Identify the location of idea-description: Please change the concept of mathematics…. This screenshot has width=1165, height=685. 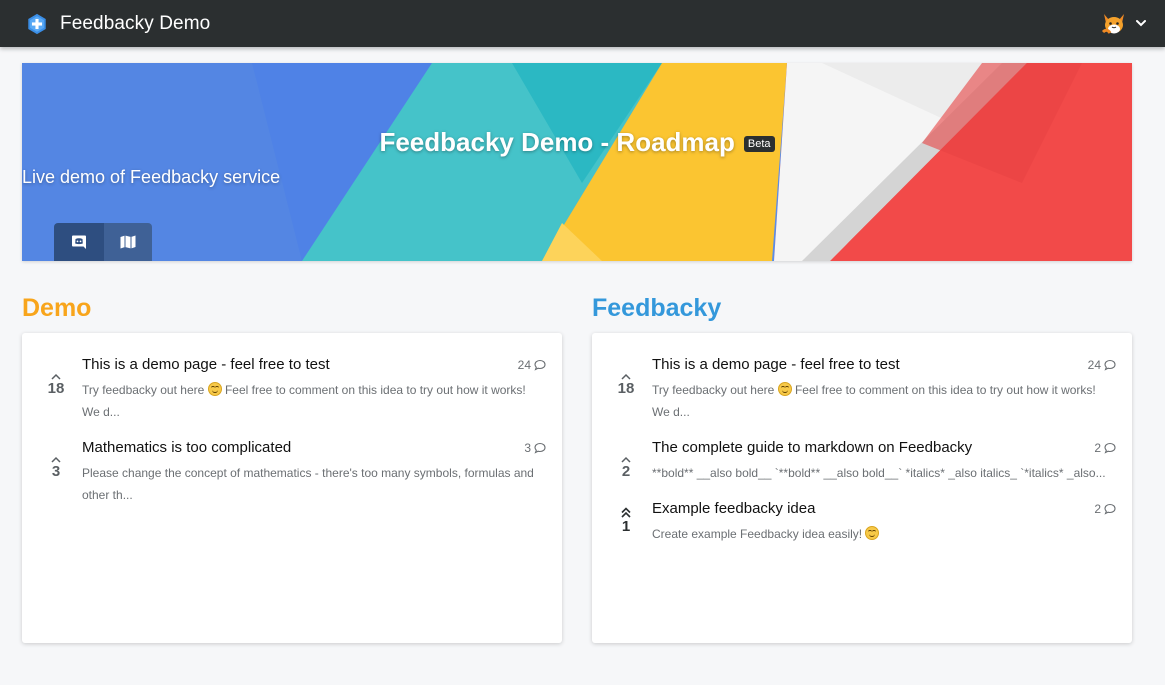
(308, 484).